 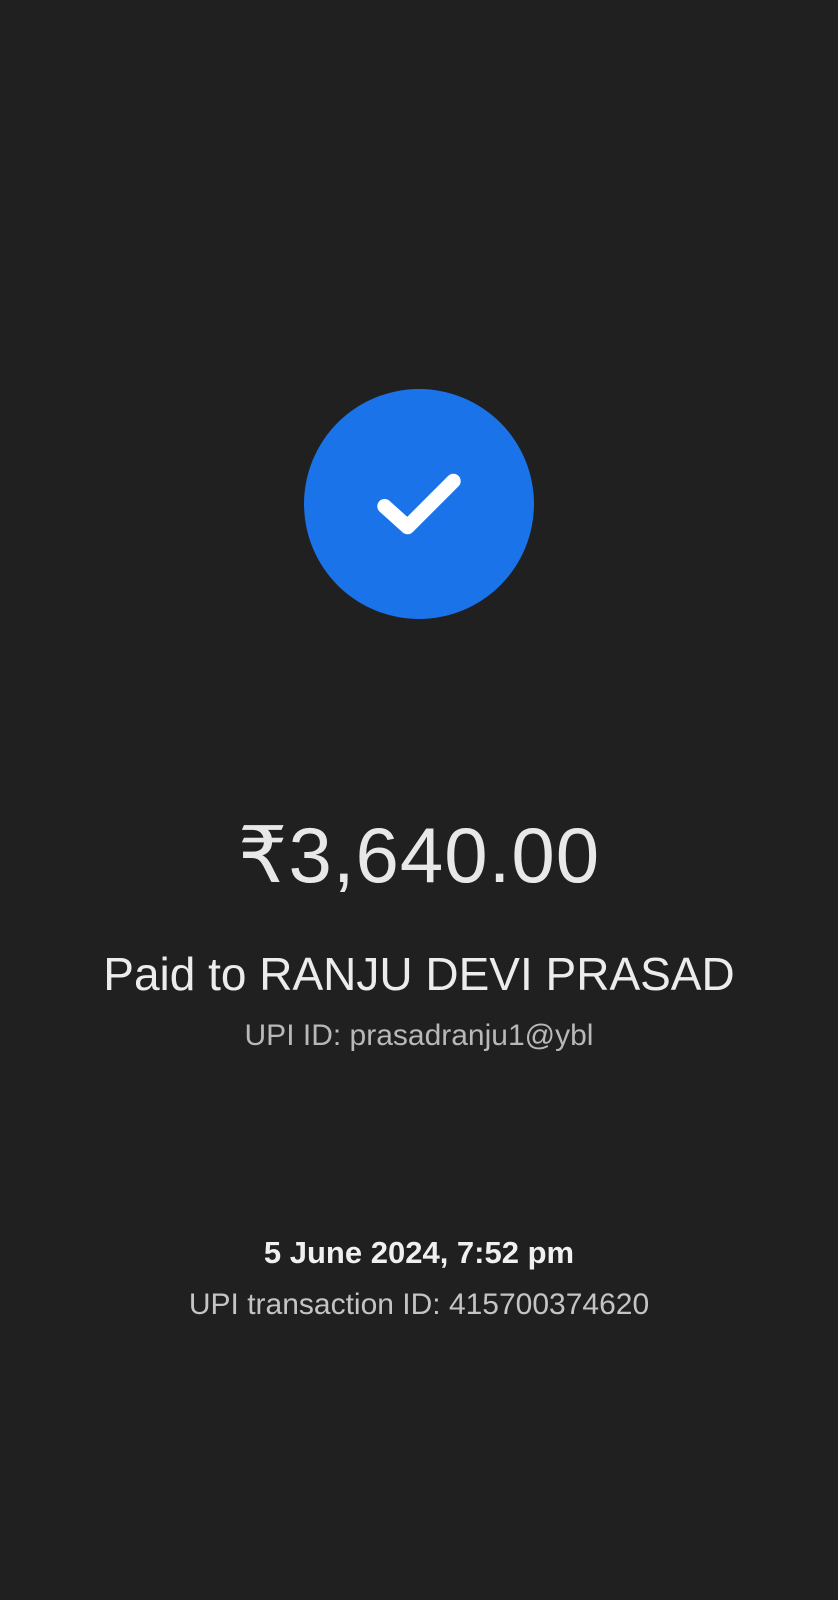 I want to click on payment-amount: ₹3,640.00, so click(x=419, y=855).